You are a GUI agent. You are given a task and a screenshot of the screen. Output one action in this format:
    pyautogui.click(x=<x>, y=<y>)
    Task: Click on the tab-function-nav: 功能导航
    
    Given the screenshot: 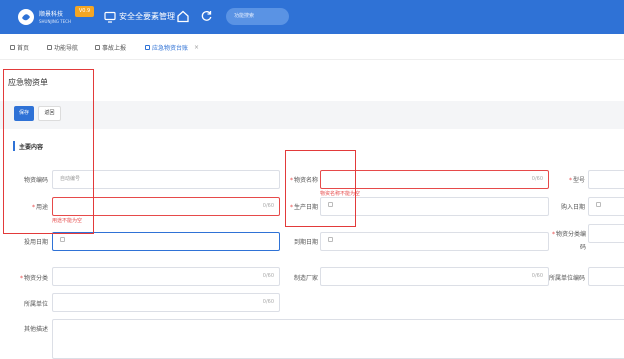 What is the action you would take?
    pyautogui.click(x=62, y=47)
    